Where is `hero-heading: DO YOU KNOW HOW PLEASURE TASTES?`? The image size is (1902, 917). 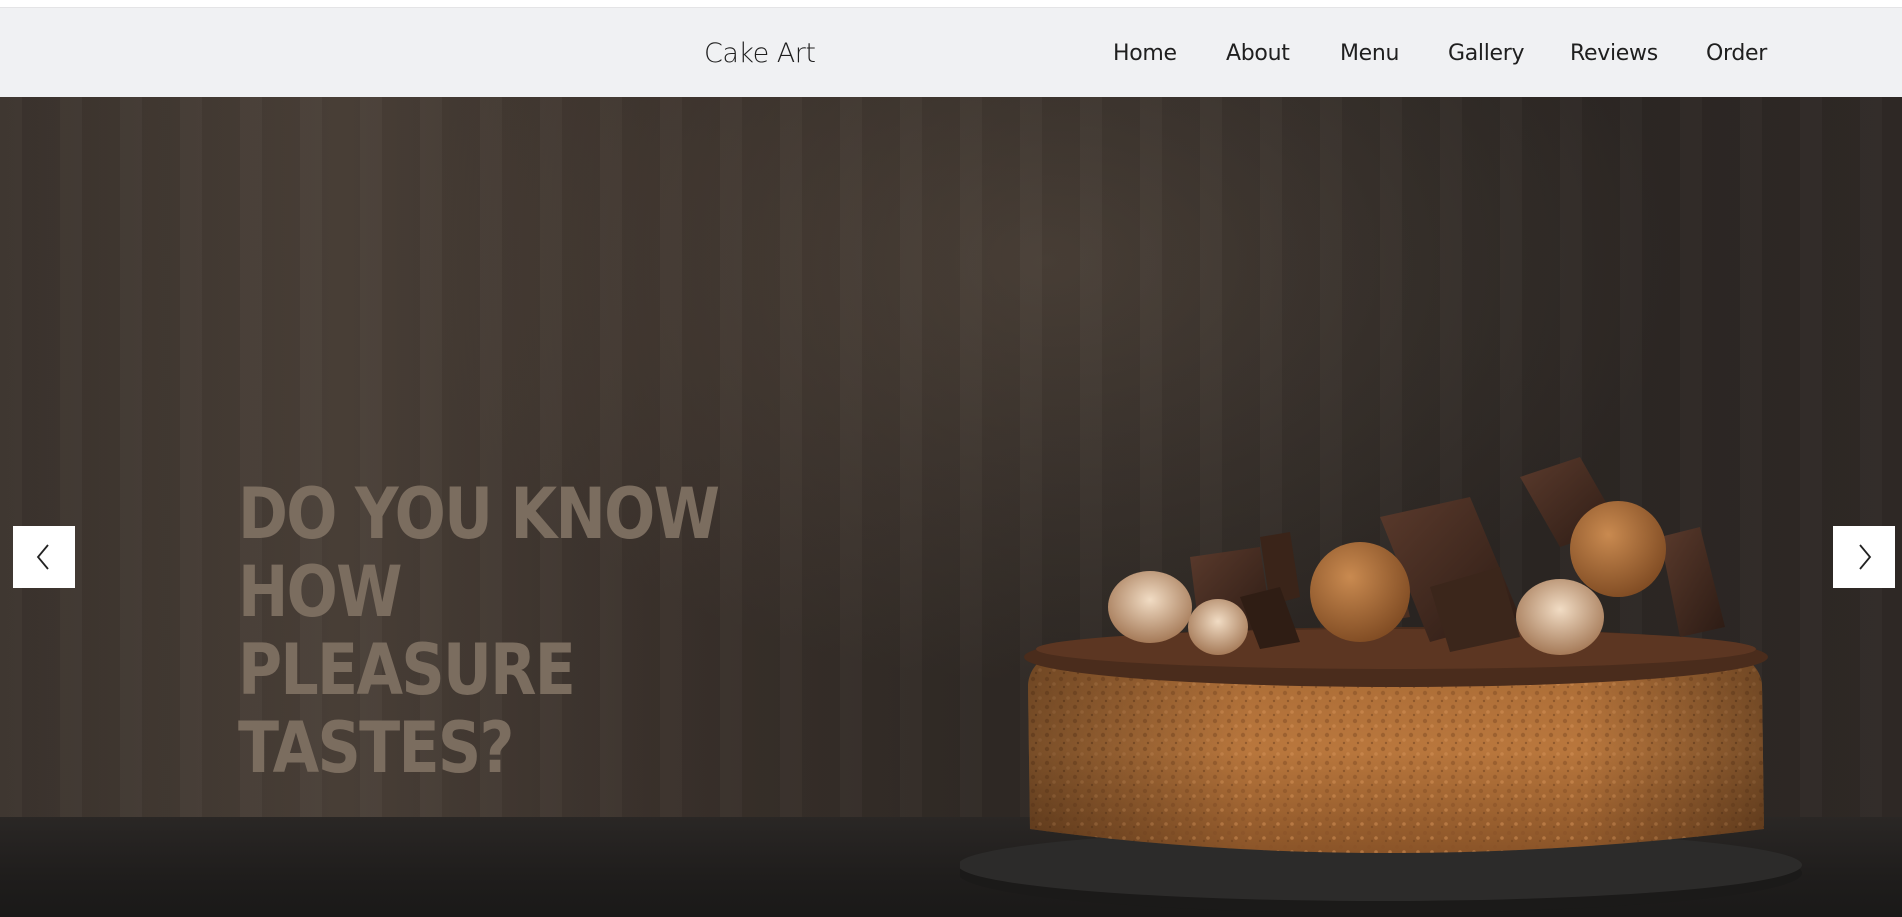
hero-heading: DO YOU KNOW HOW PLEASURE TASTES? is located at coordinates (530, 631).